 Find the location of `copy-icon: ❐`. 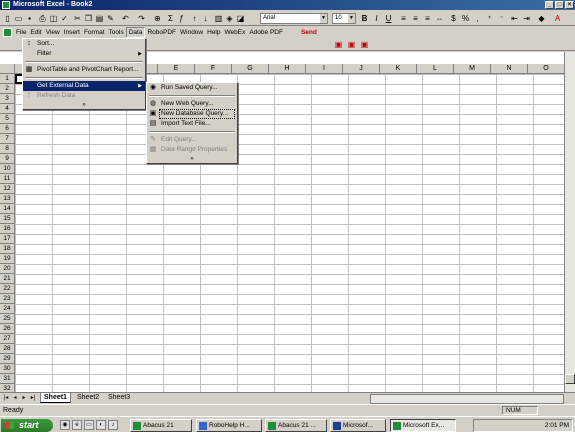

copy-icon: ❐ is located at coordinates (88, 18).